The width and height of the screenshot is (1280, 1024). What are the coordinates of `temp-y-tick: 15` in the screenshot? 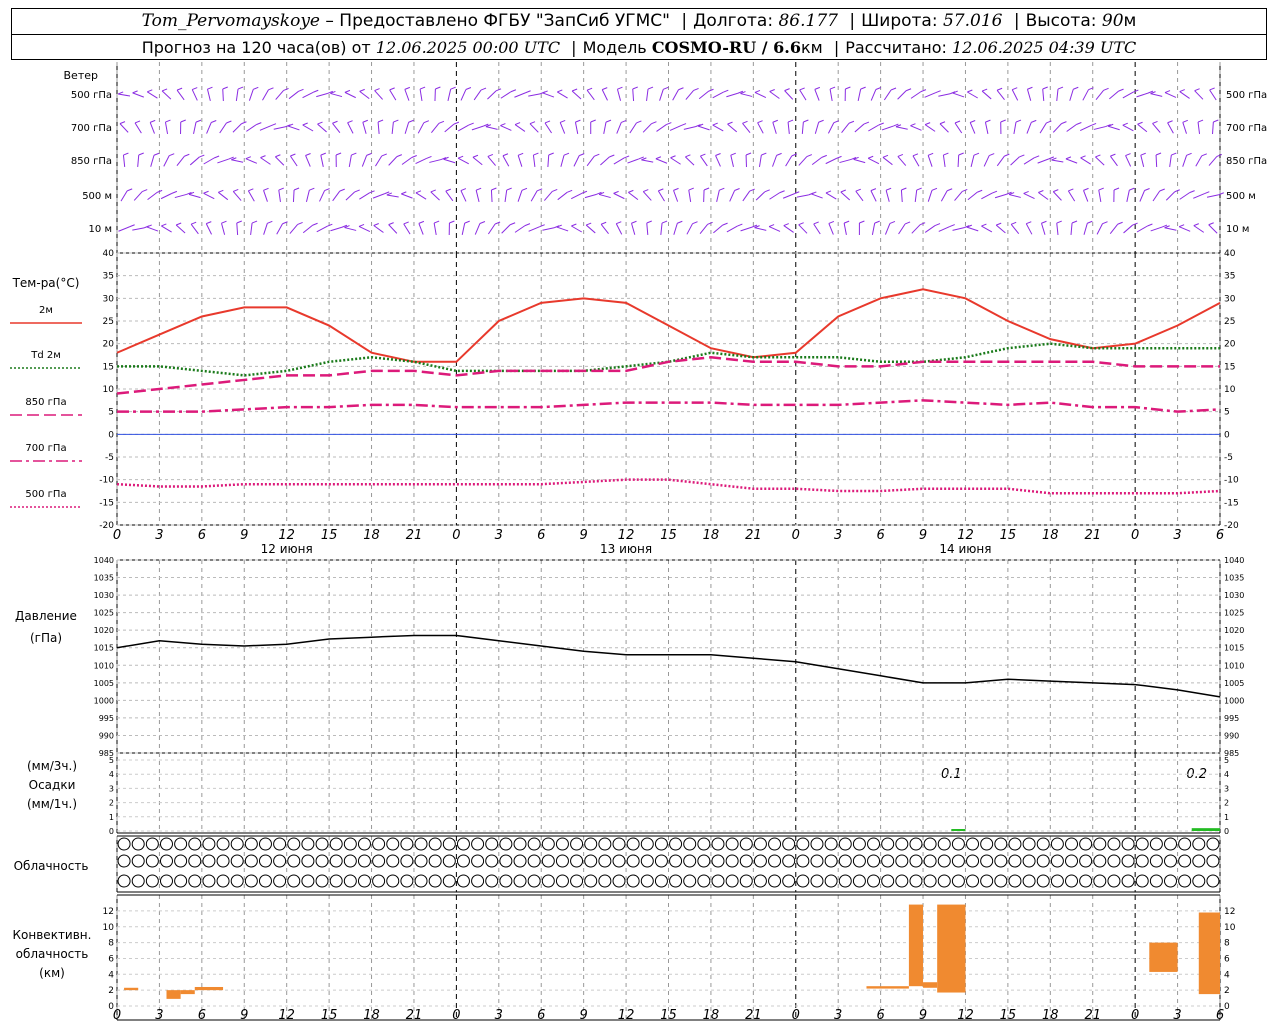 It's located at (108, 367).